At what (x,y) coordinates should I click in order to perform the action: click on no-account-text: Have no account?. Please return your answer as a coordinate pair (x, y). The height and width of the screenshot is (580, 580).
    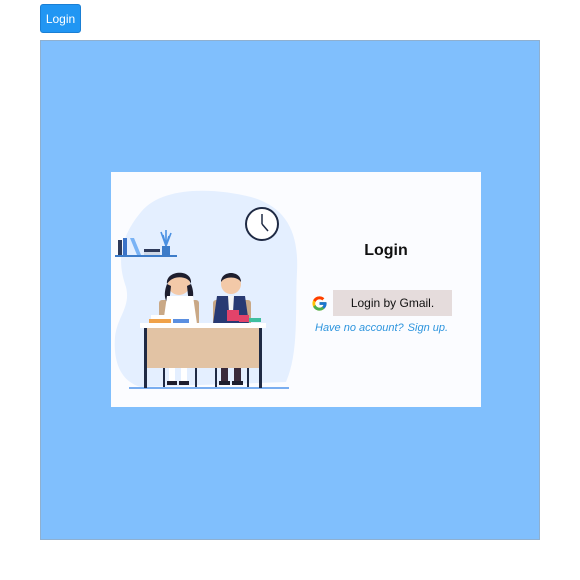
    Looking at the image, I should click on (359, 328).